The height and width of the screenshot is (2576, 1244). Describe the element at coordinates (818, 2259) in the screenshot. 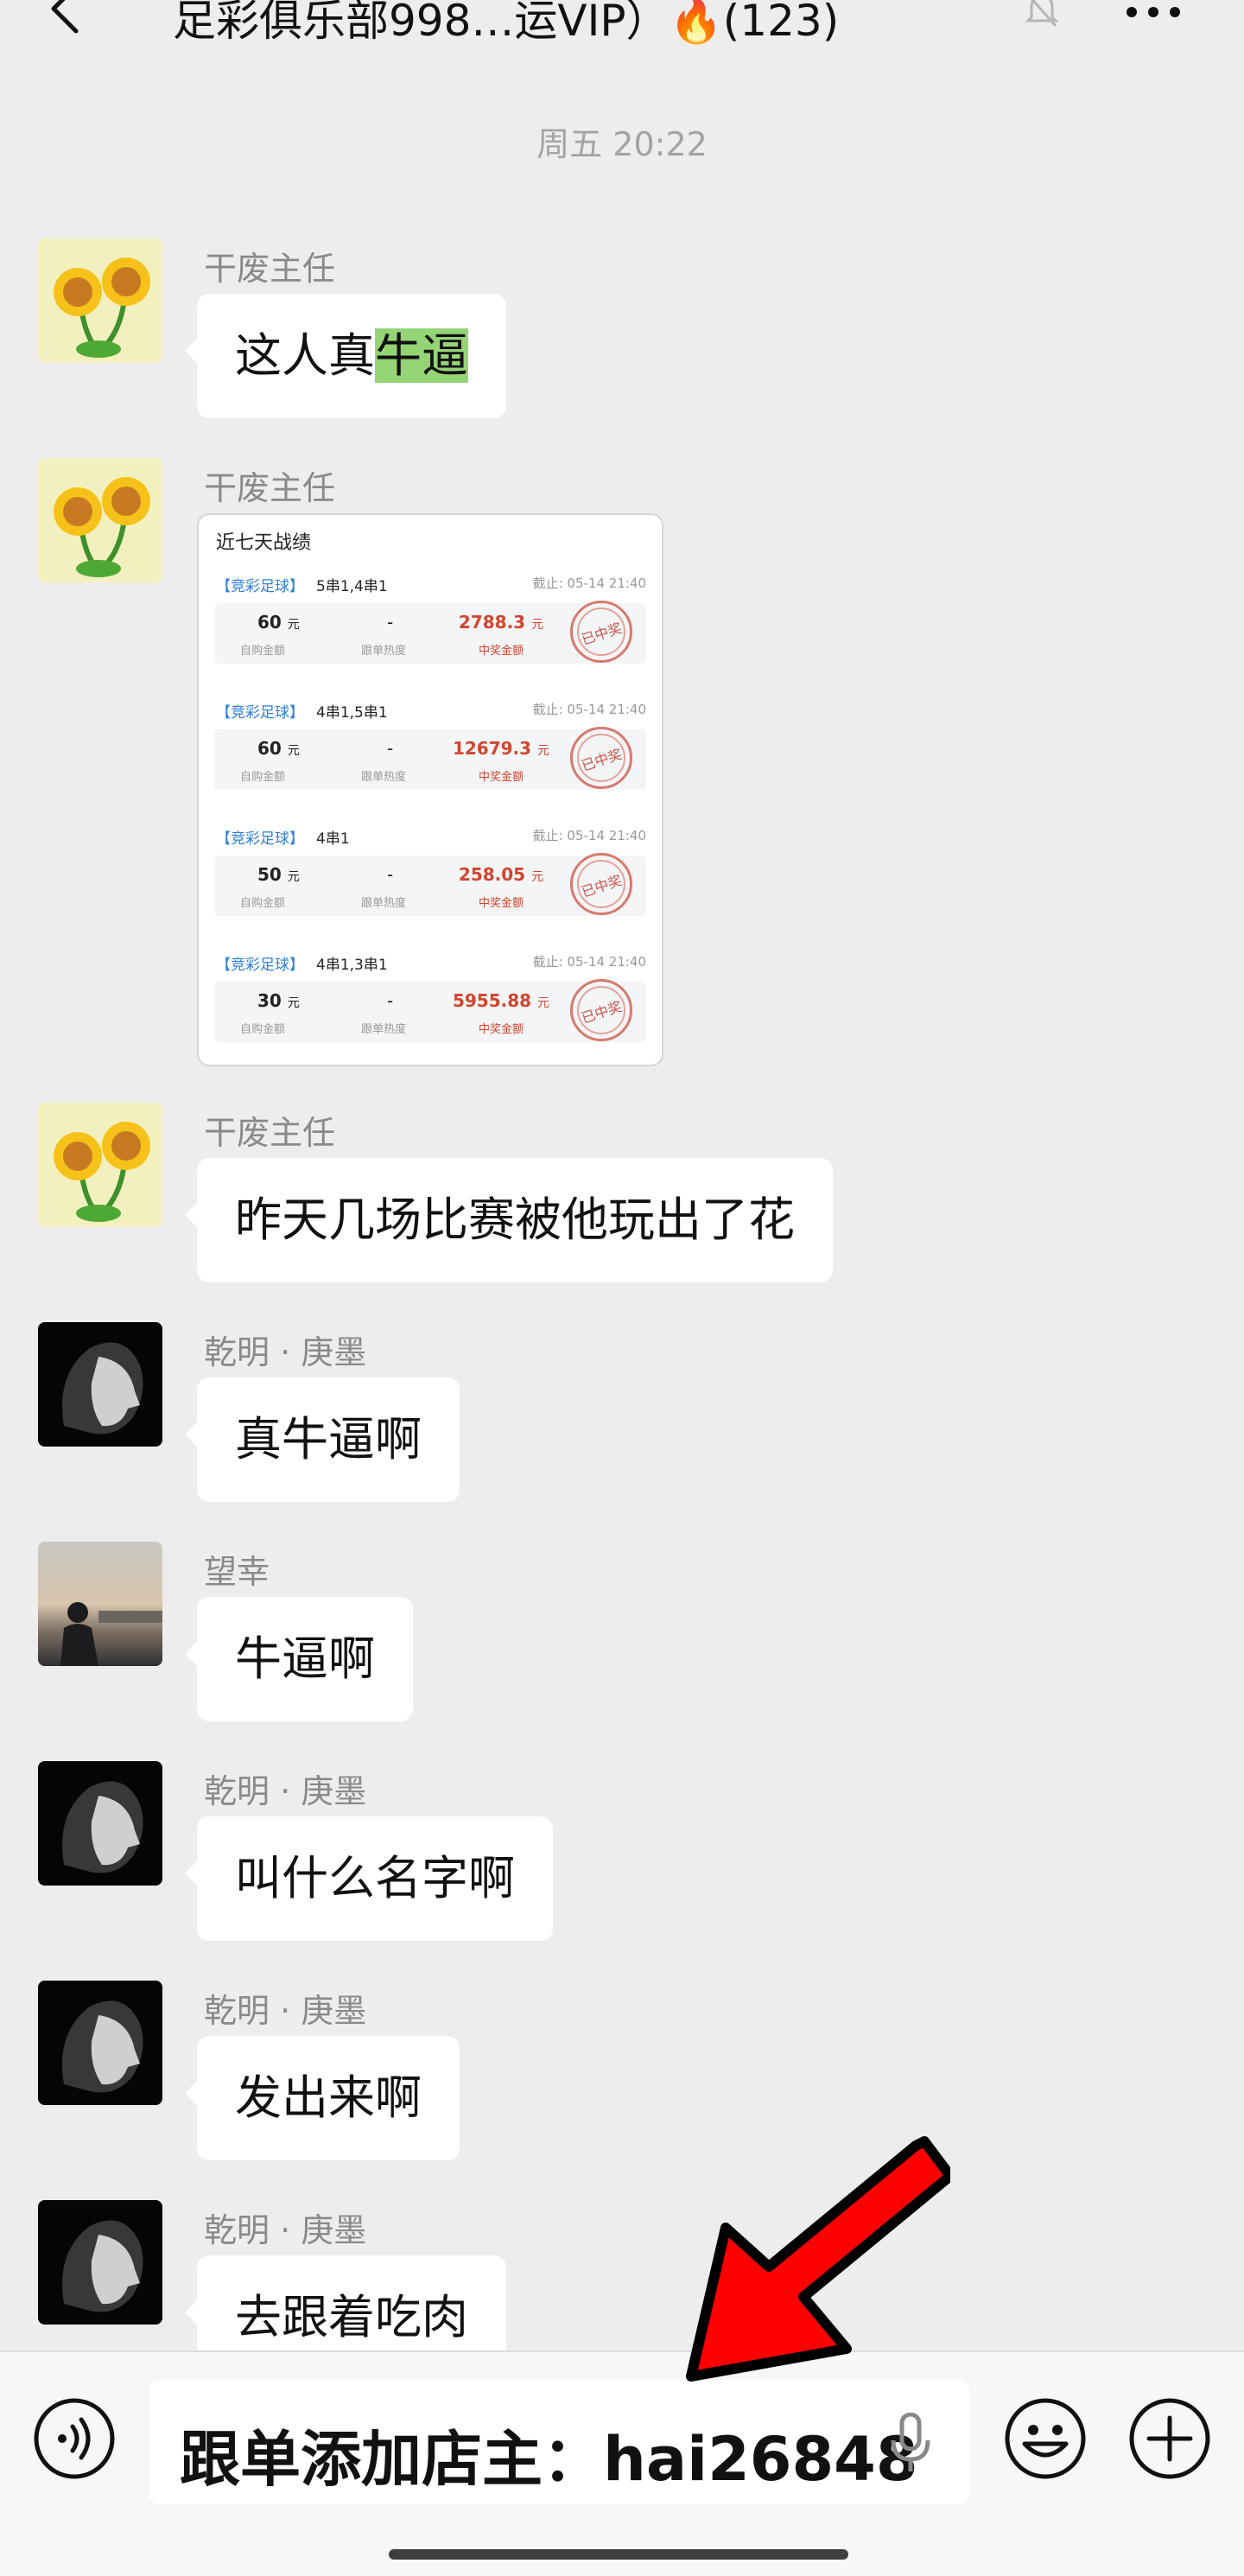

I see `red-arrow-icon` at that location.